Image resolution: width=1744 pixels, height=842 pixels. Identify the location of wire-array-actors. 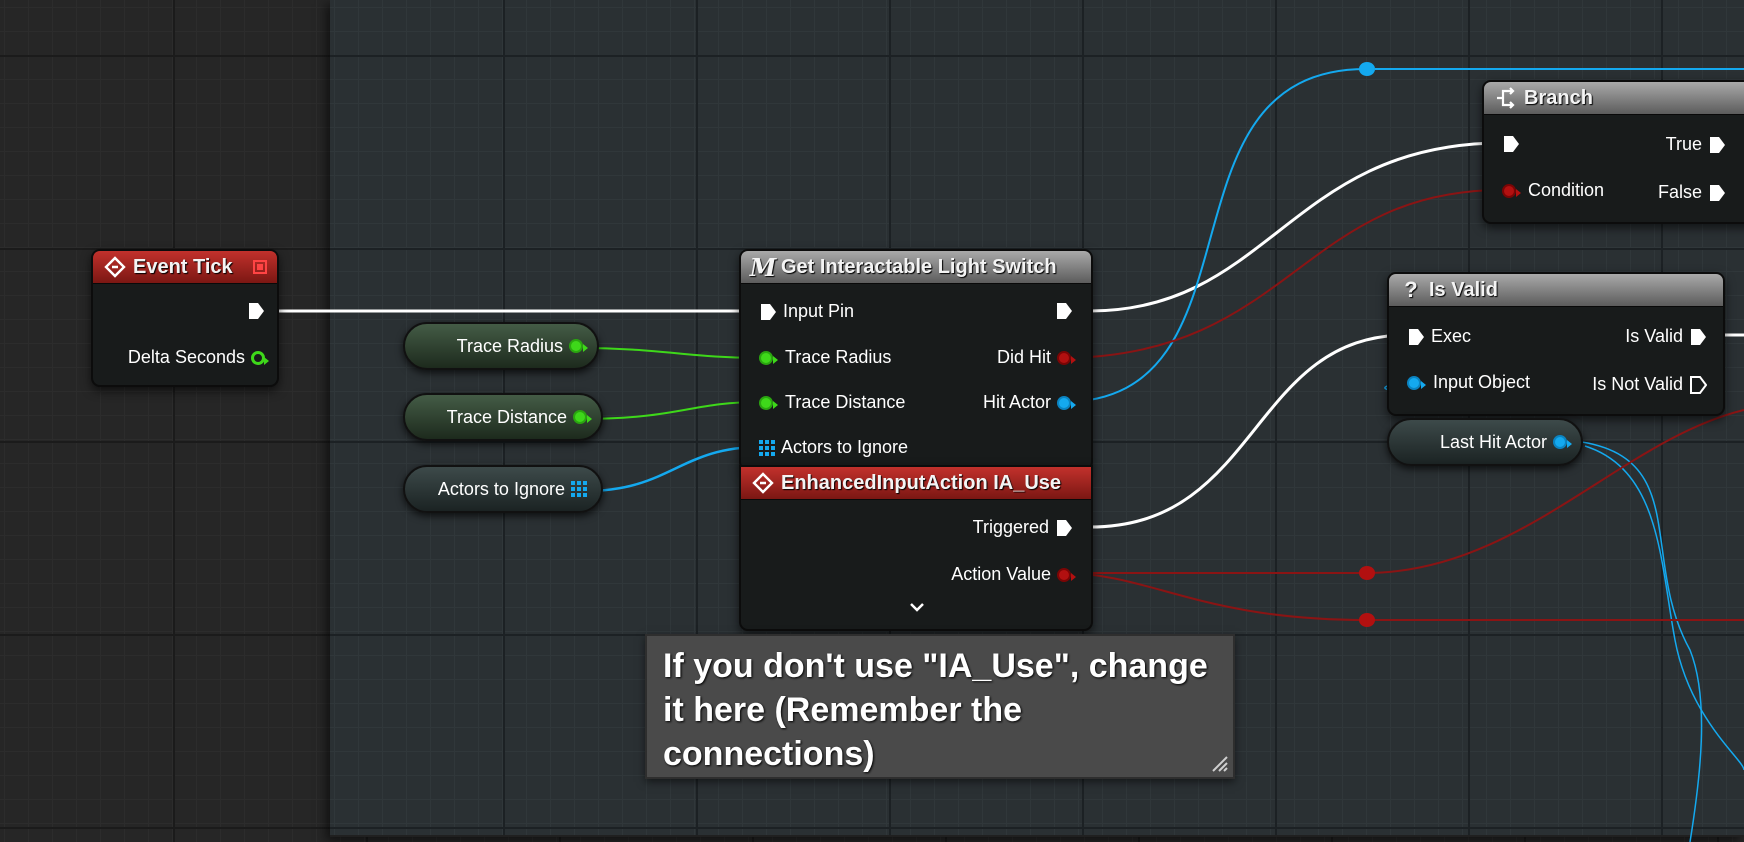
(672, 469).